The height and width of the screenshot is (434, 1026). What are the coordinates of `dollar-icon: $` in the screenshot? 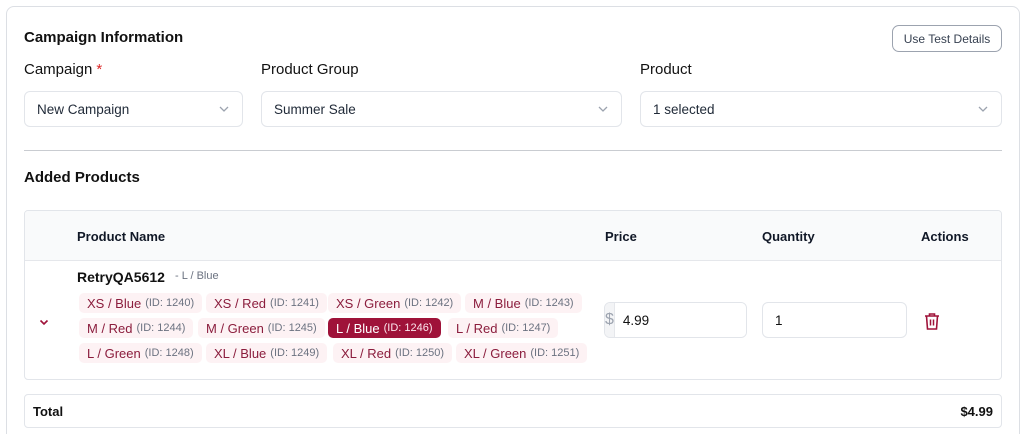 It's located at (610, 320).